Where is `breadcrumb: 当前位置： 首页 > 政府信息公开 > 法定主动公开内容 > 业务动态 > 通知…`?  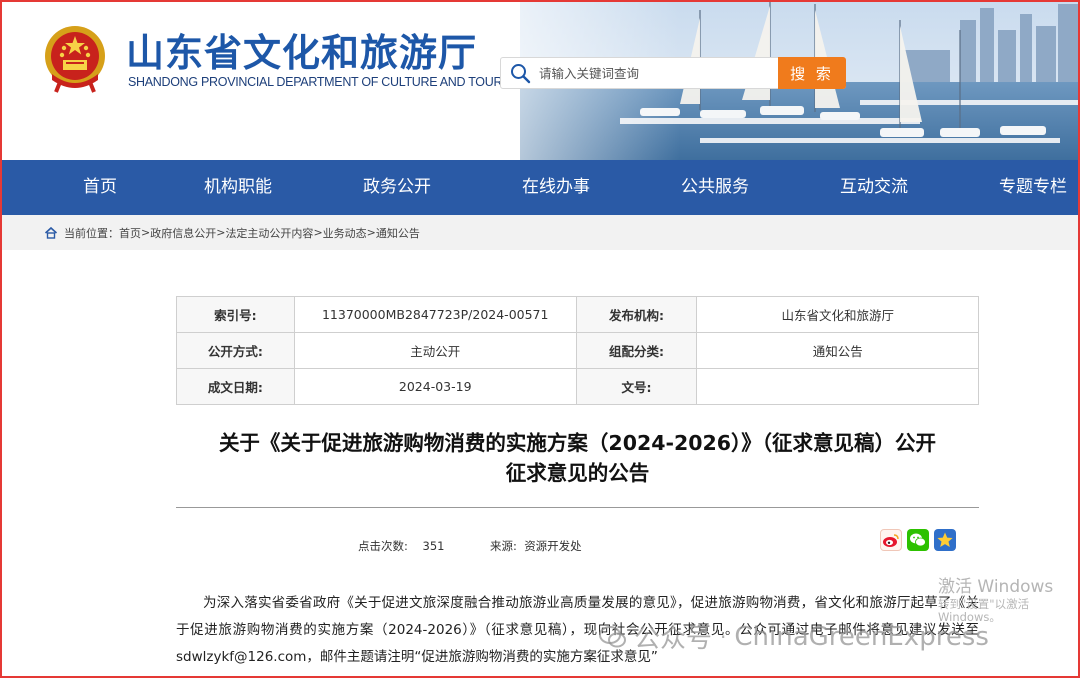 breadcrumb: 当前位置： 首页 > 政府信息公开 > 法定主动公开内容 > 业务动态 > 通知… is located at coordinates (540, 232).